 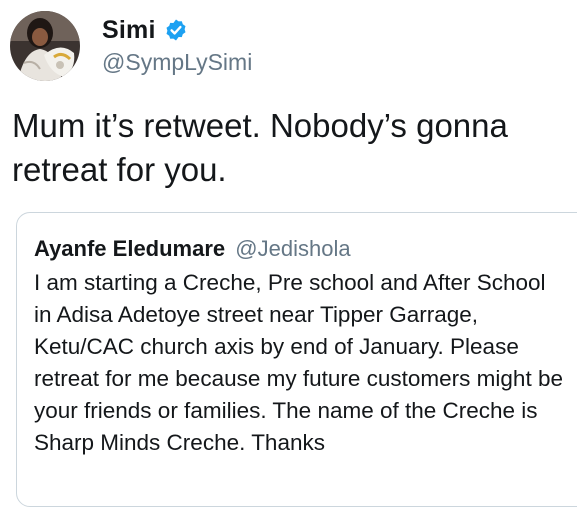 I want to click on author-names: Simi @SympLySimi, so click(x=177, y=46).